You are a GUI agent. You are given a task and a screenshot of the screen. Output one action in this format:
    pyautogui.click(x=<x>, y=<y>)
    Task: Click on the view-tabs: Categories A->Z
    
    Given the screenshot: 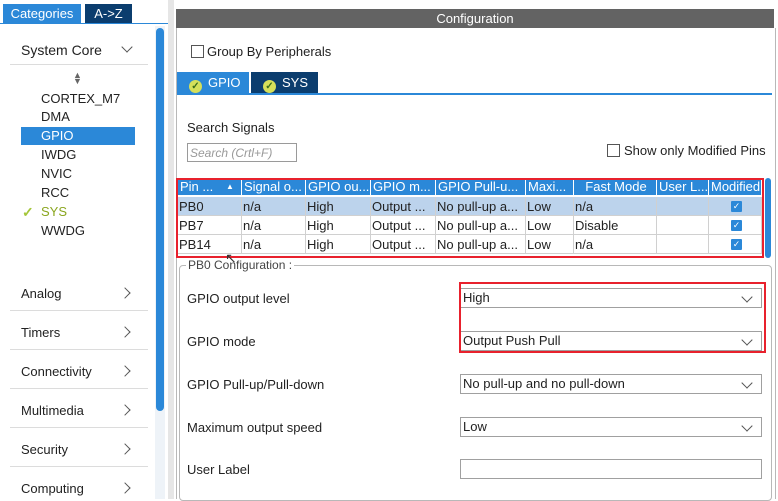 What is the action you would take?
    pyautogui.click(x=85, y=13)
    